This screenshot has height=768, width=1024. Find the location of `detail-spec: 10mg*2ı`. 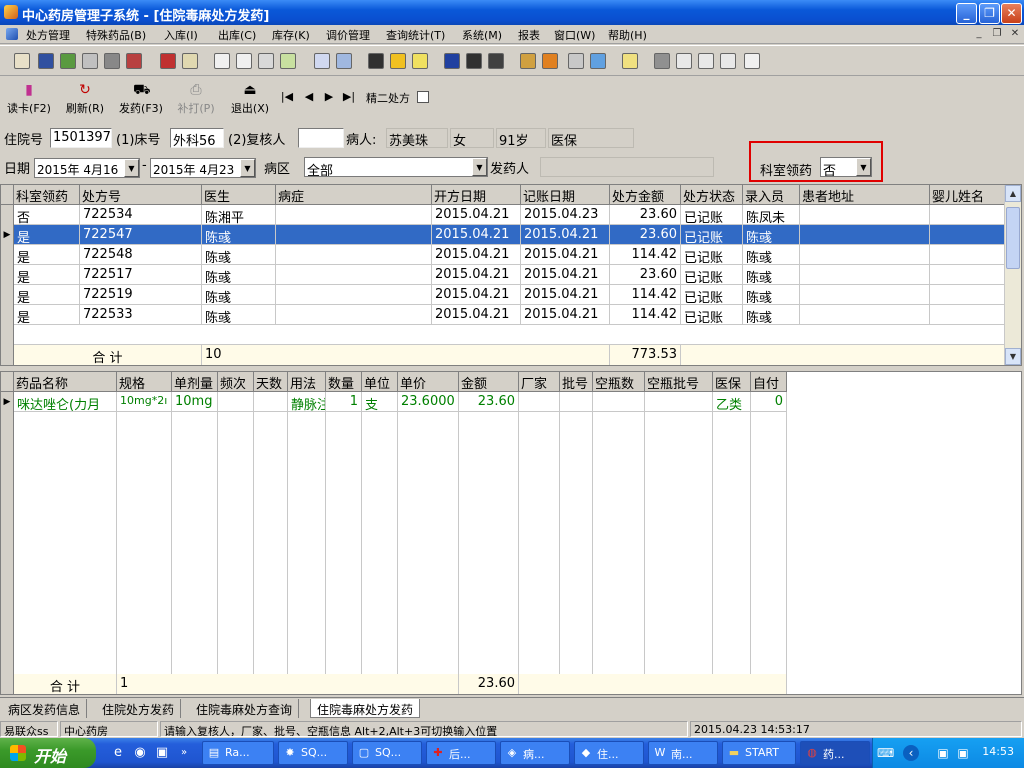

detail-spec: 10mg*2ı is located at coordinates (144, 402).